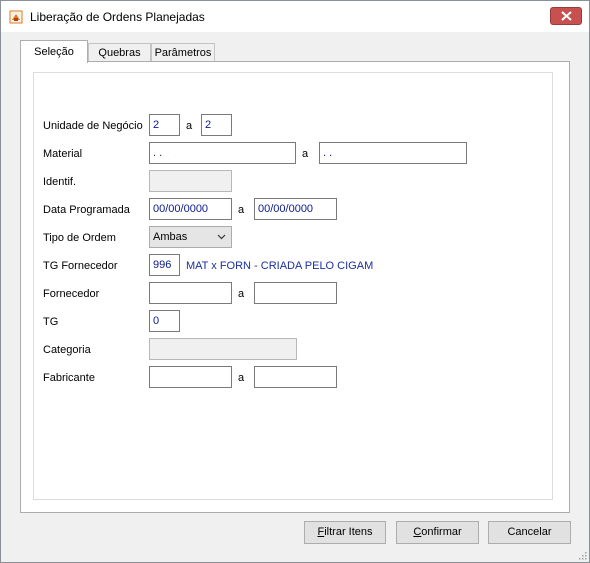 The width and height of the screenshot is (590, 563). What do you see at coordinates (93, 126) in the screenshot?
I see `unidade-negocio-label: Unidade de Negócio` at bounding box center [93, 126].